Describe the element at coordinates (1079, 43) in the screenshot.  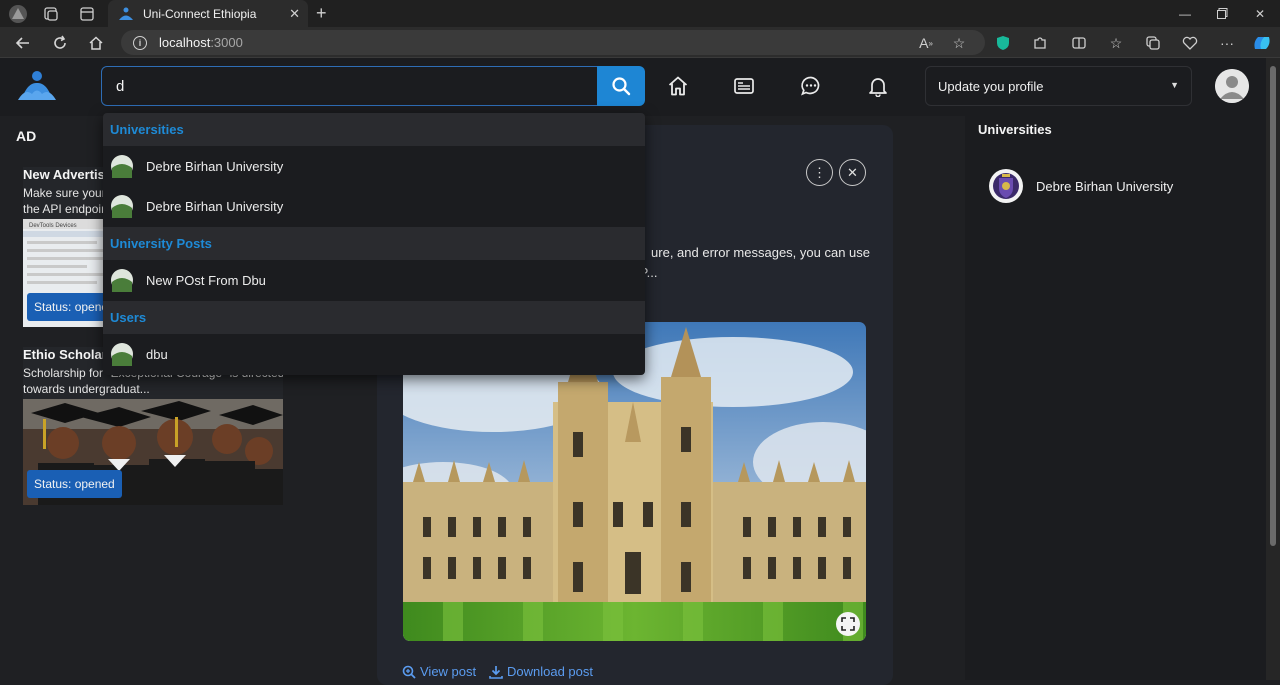
I see `split-screen-icon` at that location.